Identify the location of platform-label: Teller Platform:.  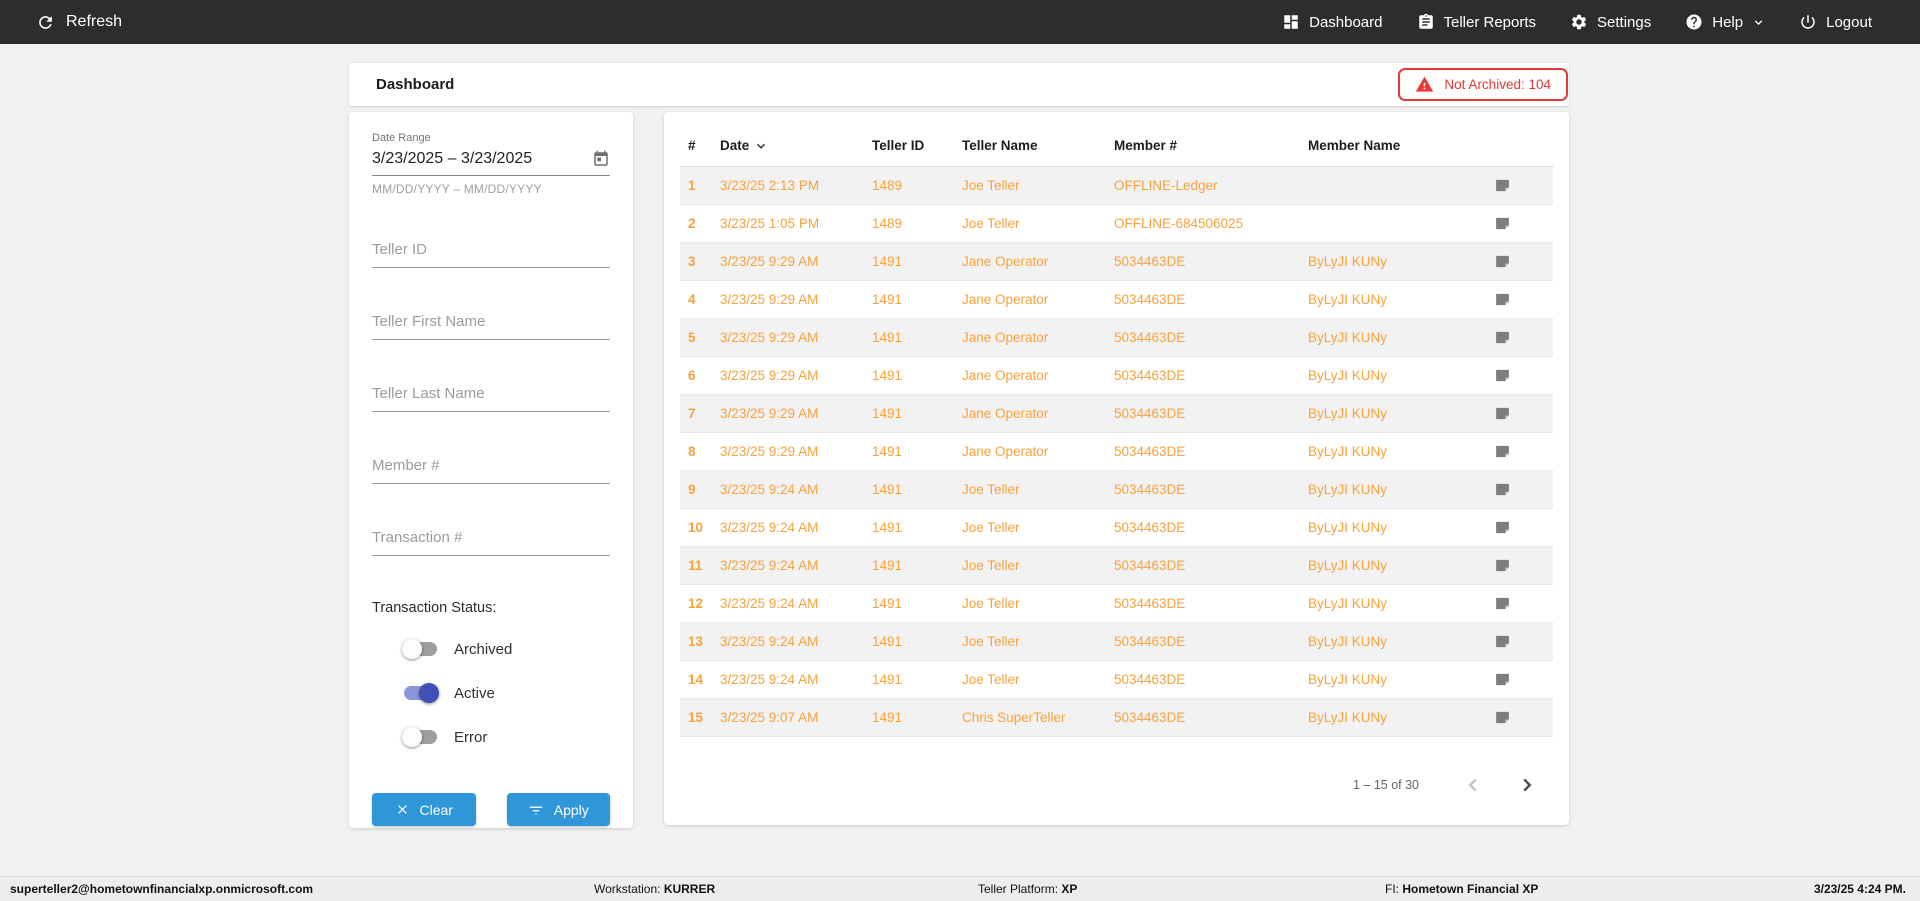
(1018, 889).